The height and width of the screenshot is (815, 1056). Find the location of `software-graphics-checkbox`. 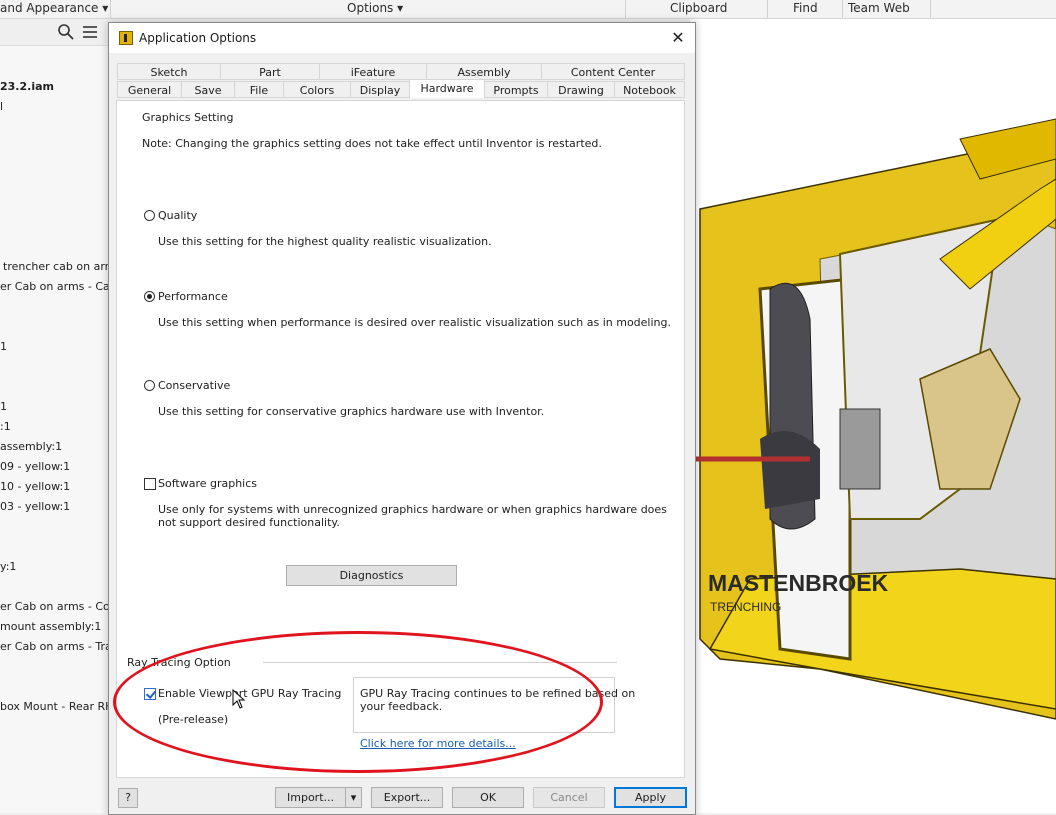

software-graphics-checkbox is located at coordinates (150, 484).